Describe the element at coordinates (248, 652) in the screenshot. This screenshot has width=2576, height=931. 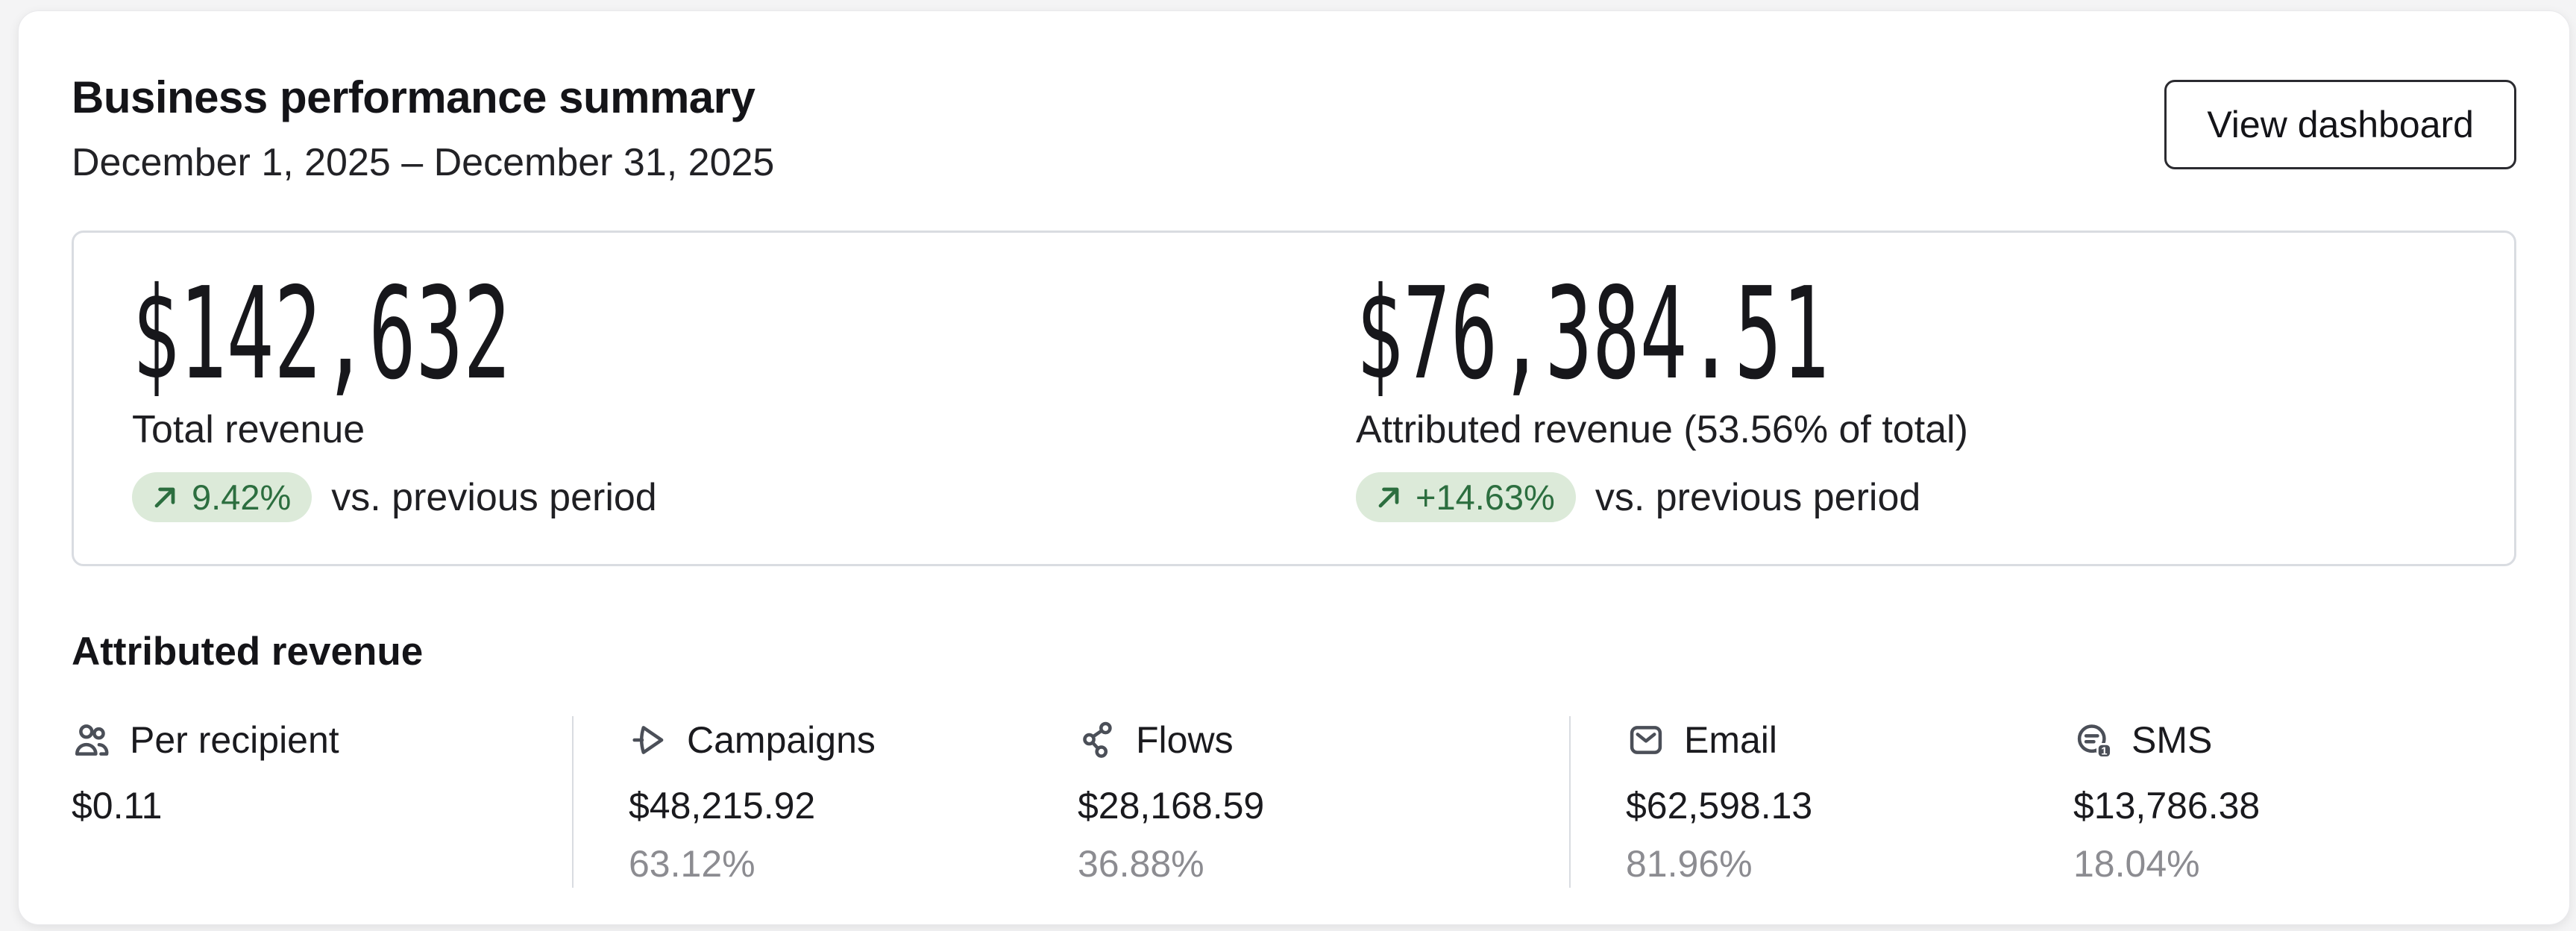
I see `attributed-revenue-section-heading: Attributed revenue` at that location.